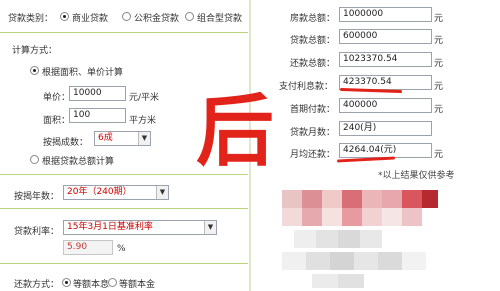  I want to click on ratio-select: 6成 ▼, so click(122, 138).